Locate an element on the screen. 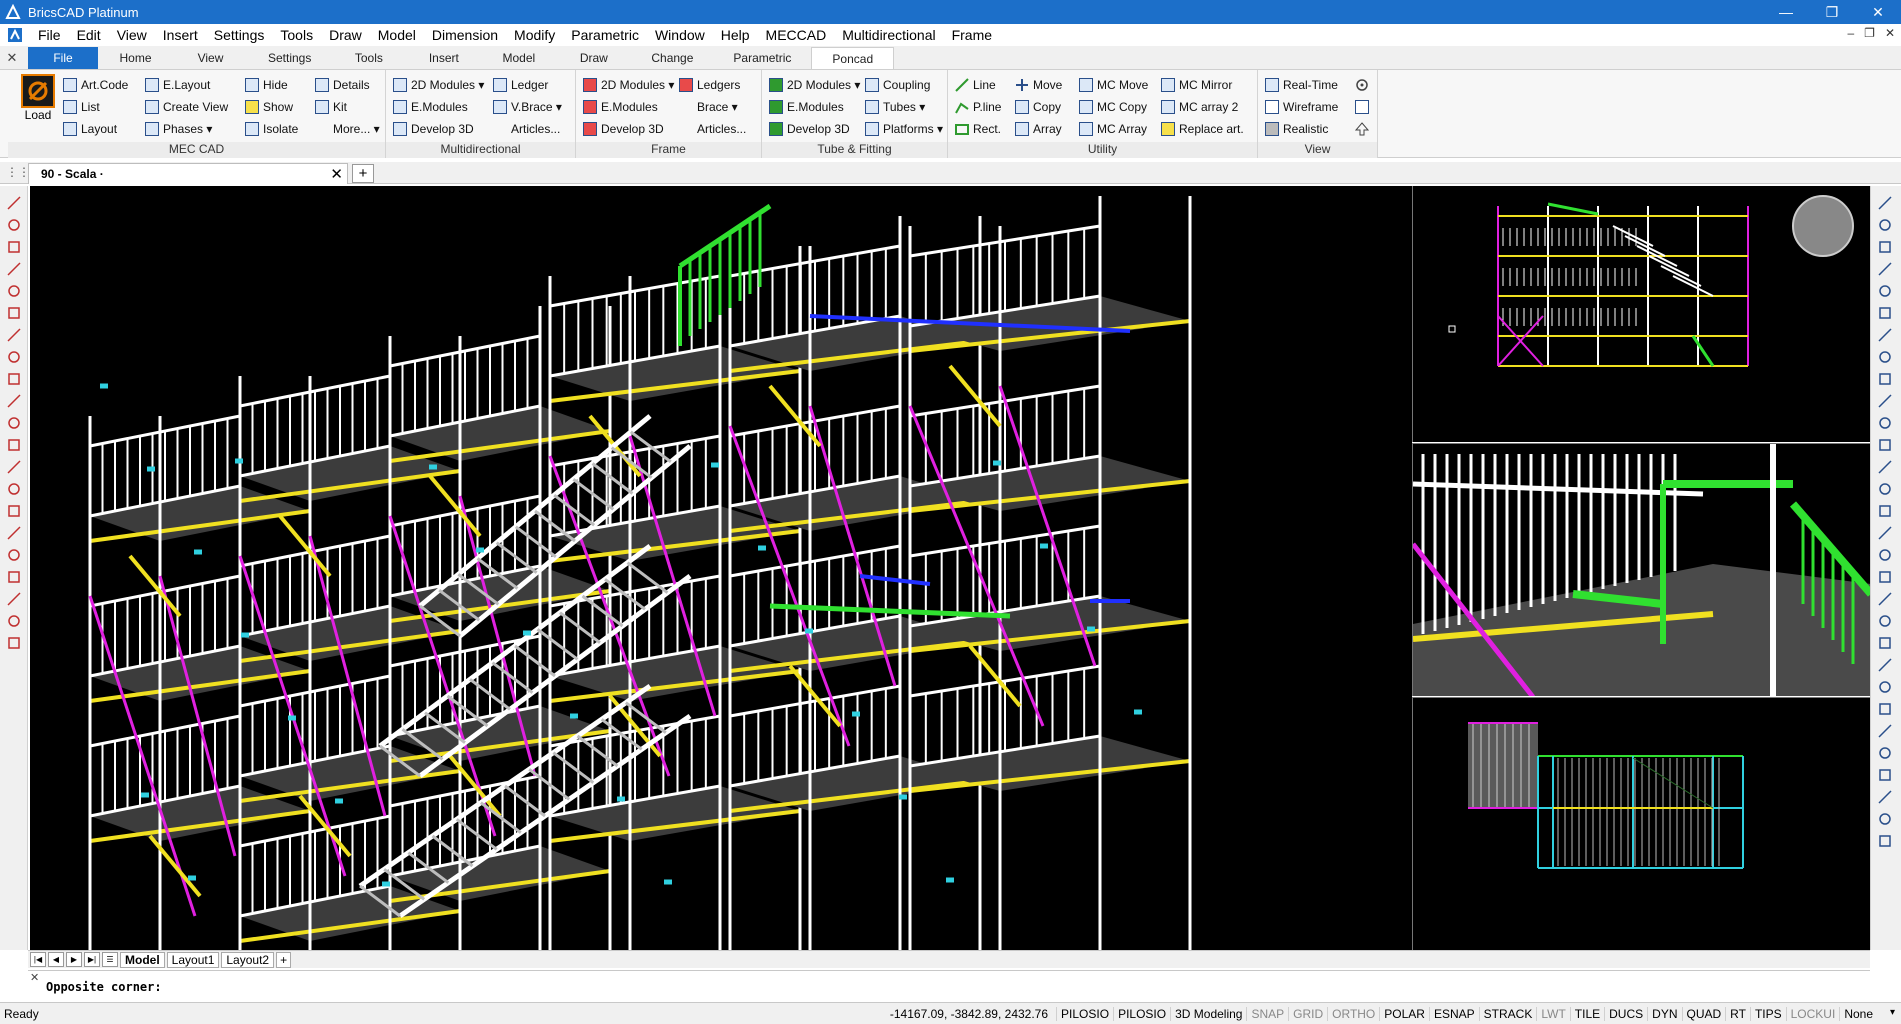  left-tool-13-icon is located at coordinates (14, 467).